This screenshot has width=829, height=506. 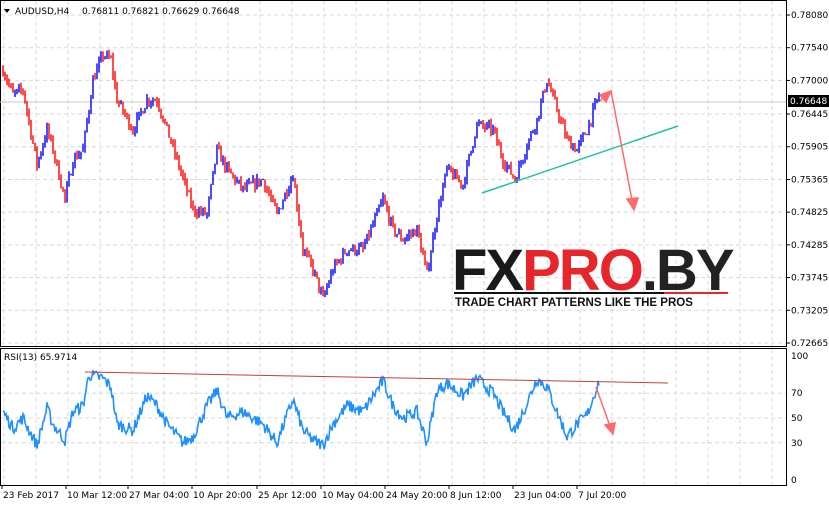 I want to click on price-tick-label: 0.78080, so click(x=809, y=16).